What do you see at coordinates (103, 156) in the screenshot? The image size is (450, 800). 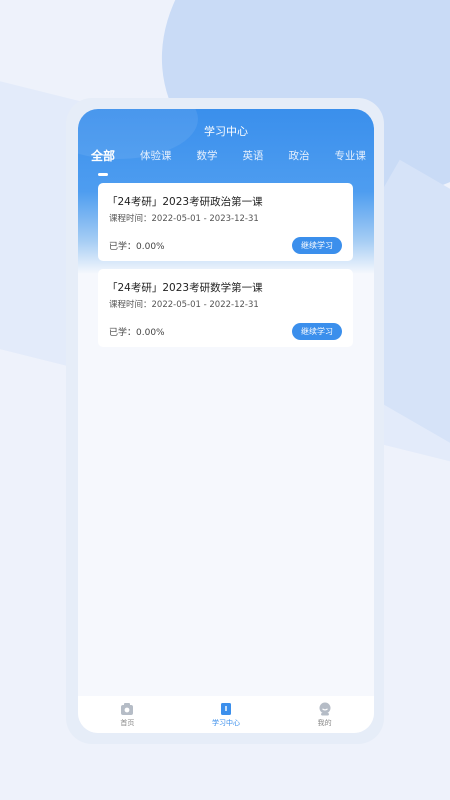 I see `tab-label: 全部` at bounding box center [103, 156].